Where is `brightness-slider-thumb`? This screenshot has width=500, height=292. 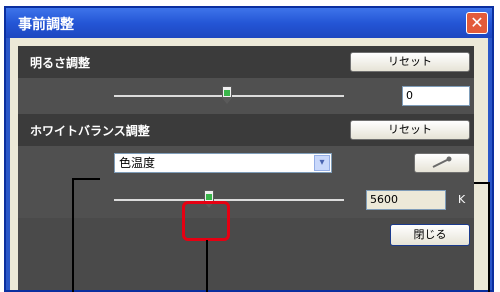 brightness-slider-thumb is located at coordinates (227, 95).